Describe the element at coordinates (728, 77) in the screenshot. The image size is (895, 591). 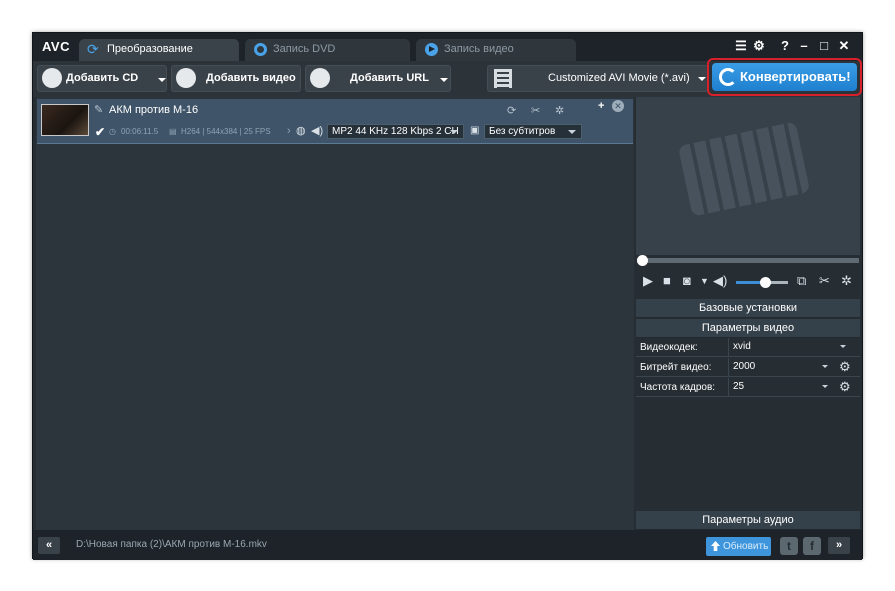
I see `refresh-icon` at that location.